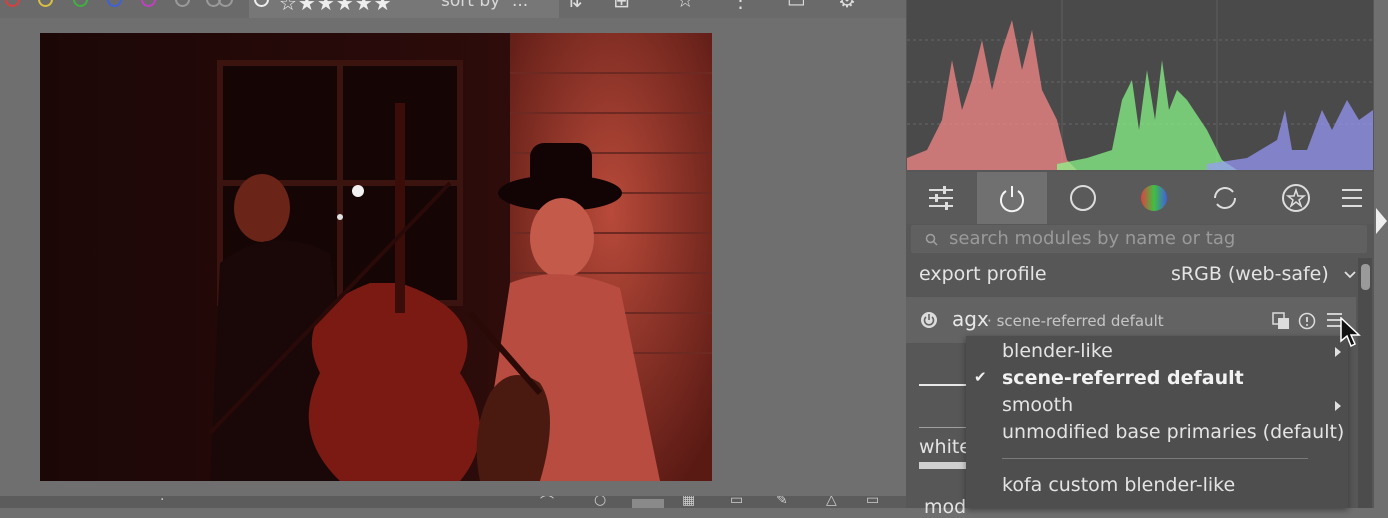 Image resolution: width=1388 pixels, height=518 pixels. Describe the element at coordinates (1118, 485) in the screenshot. I see `menu-item-kofa-custom-blender-like: kofa custom blender-like` at that location.